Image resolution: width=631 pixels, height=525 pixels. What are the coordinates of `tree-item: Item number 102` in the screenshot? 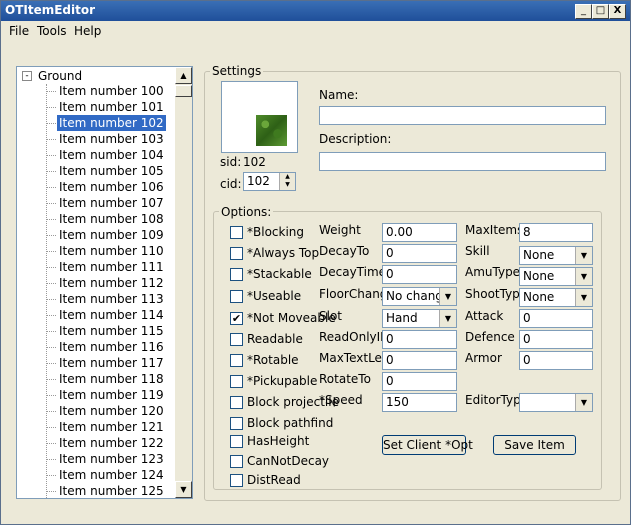 It's located at (111, 123).